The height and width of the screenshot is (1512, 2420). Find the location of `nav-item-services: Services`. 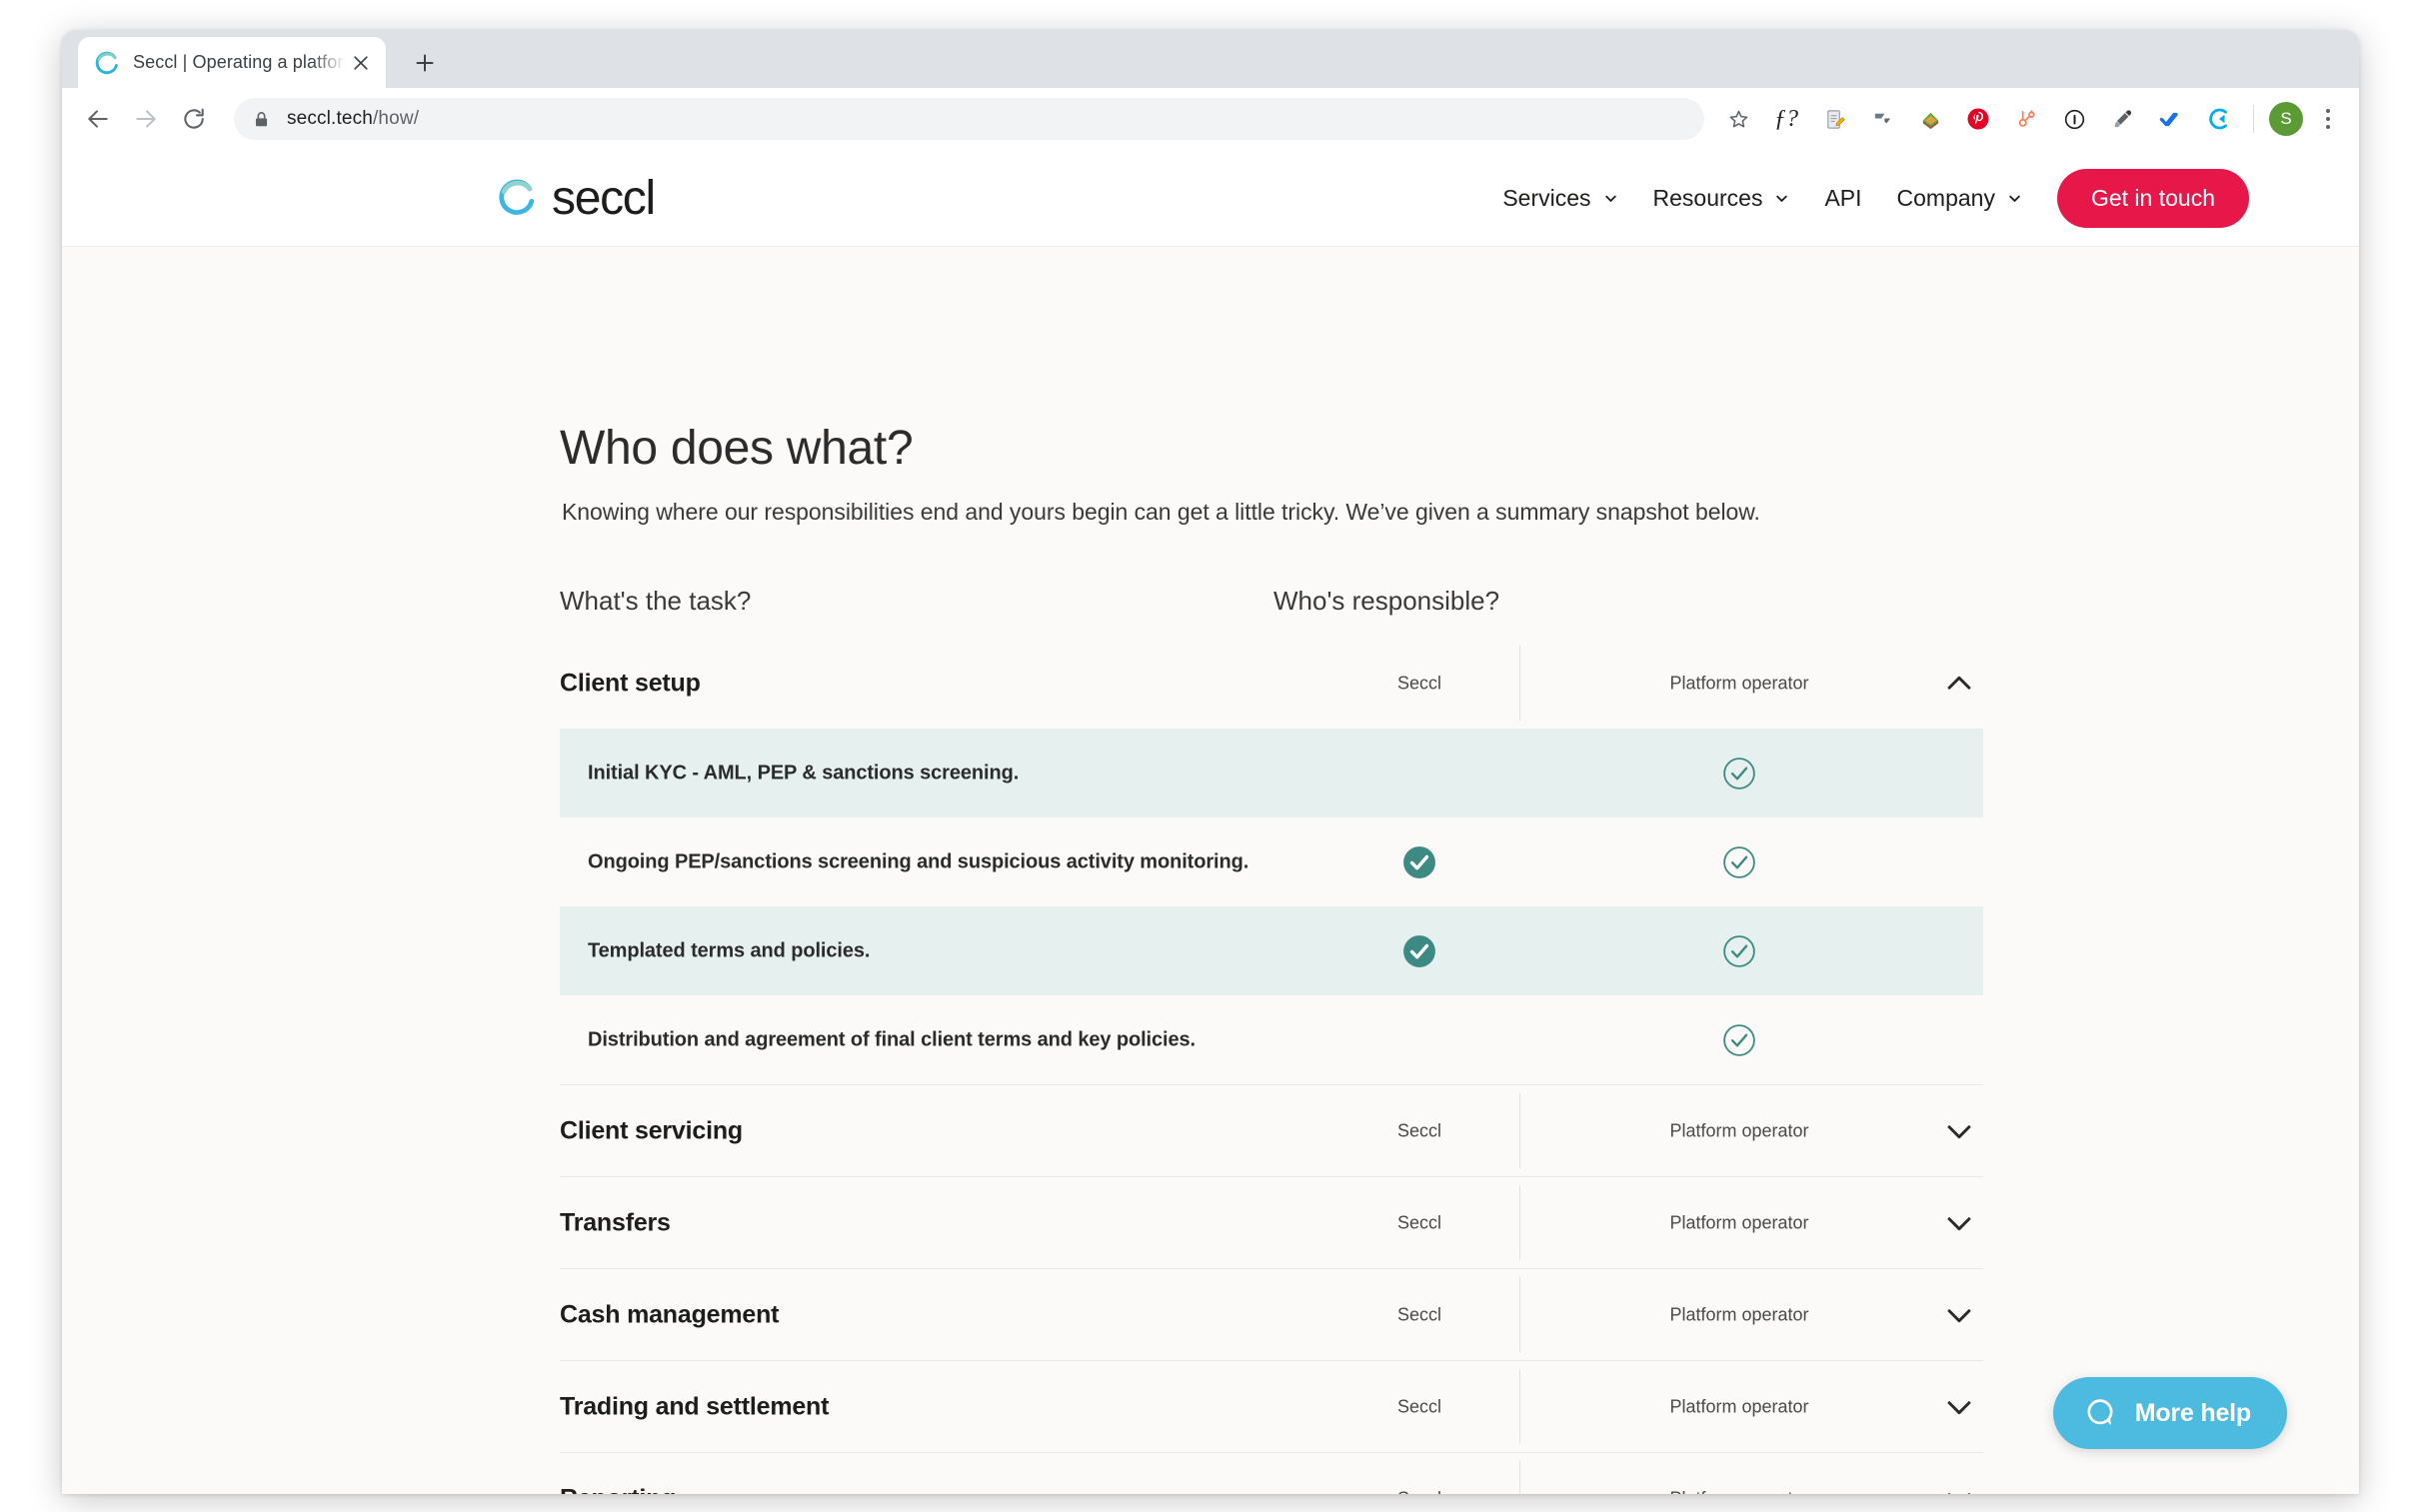

nav-item-services: Services is located at coordinates (1559, 198).